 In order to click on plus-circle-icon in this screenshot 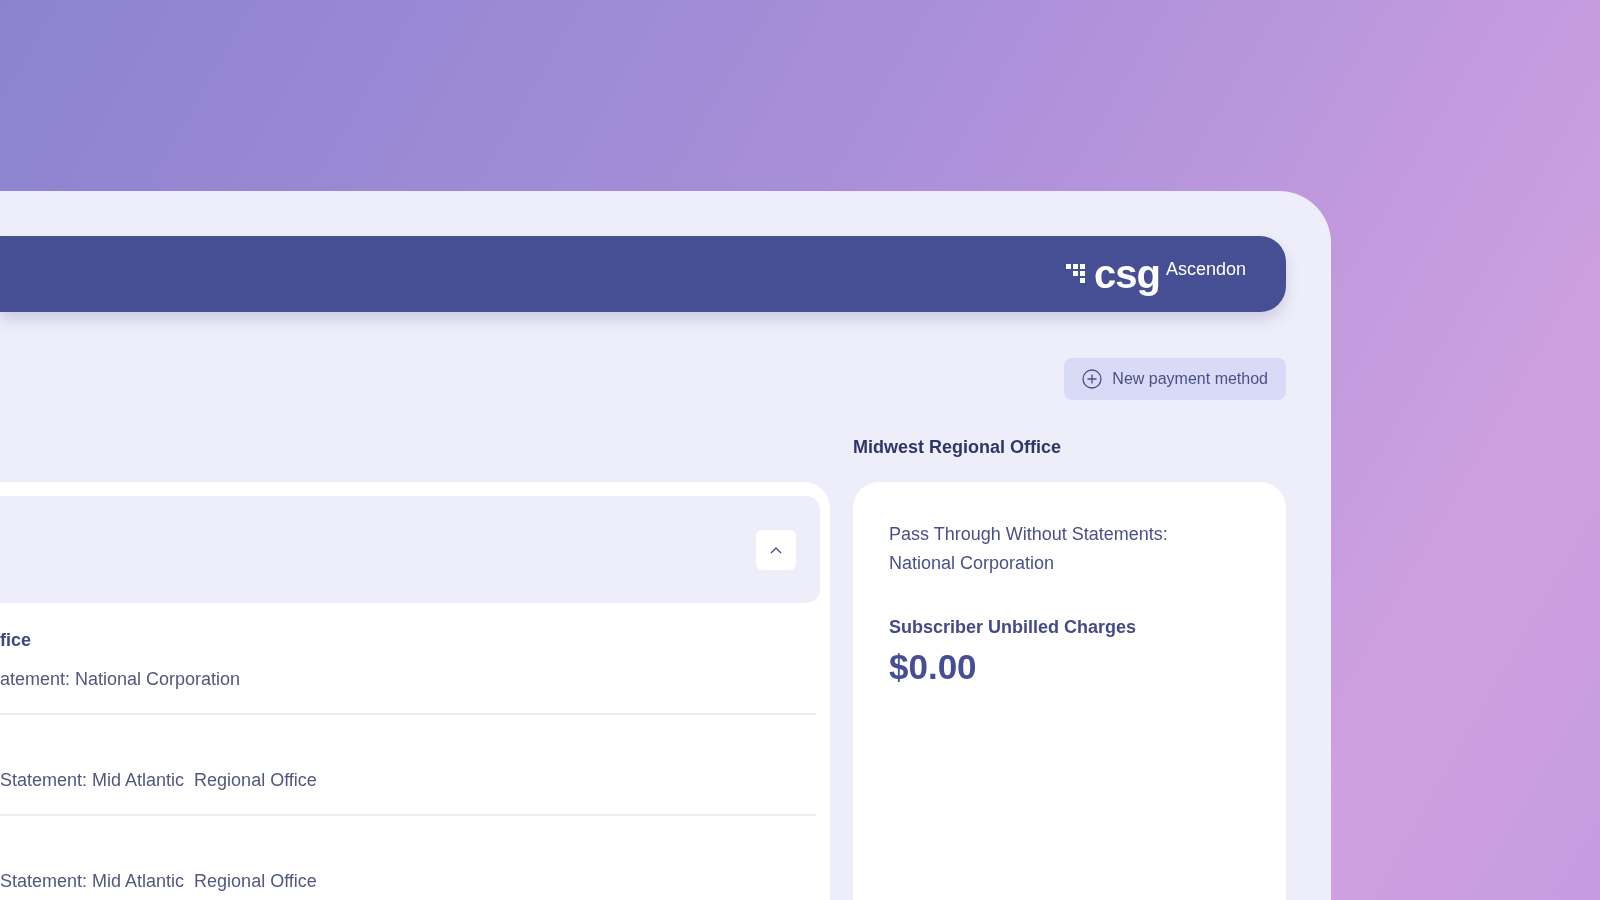, I will do `click(1092, 379)`.